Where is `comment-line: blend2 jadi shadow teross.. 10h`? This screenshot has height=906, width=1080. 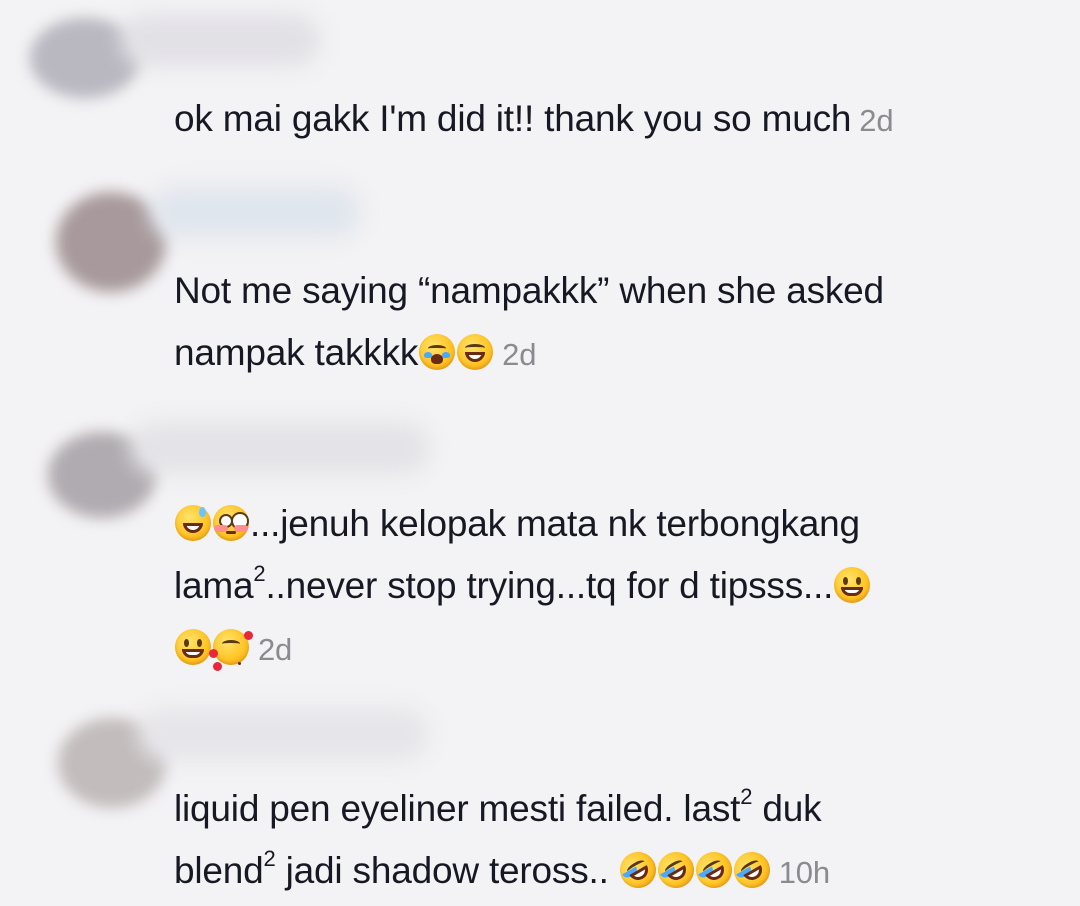
comment-line: blend2 jadi shadow teross.. 10h is located at coordinates (614, 872).